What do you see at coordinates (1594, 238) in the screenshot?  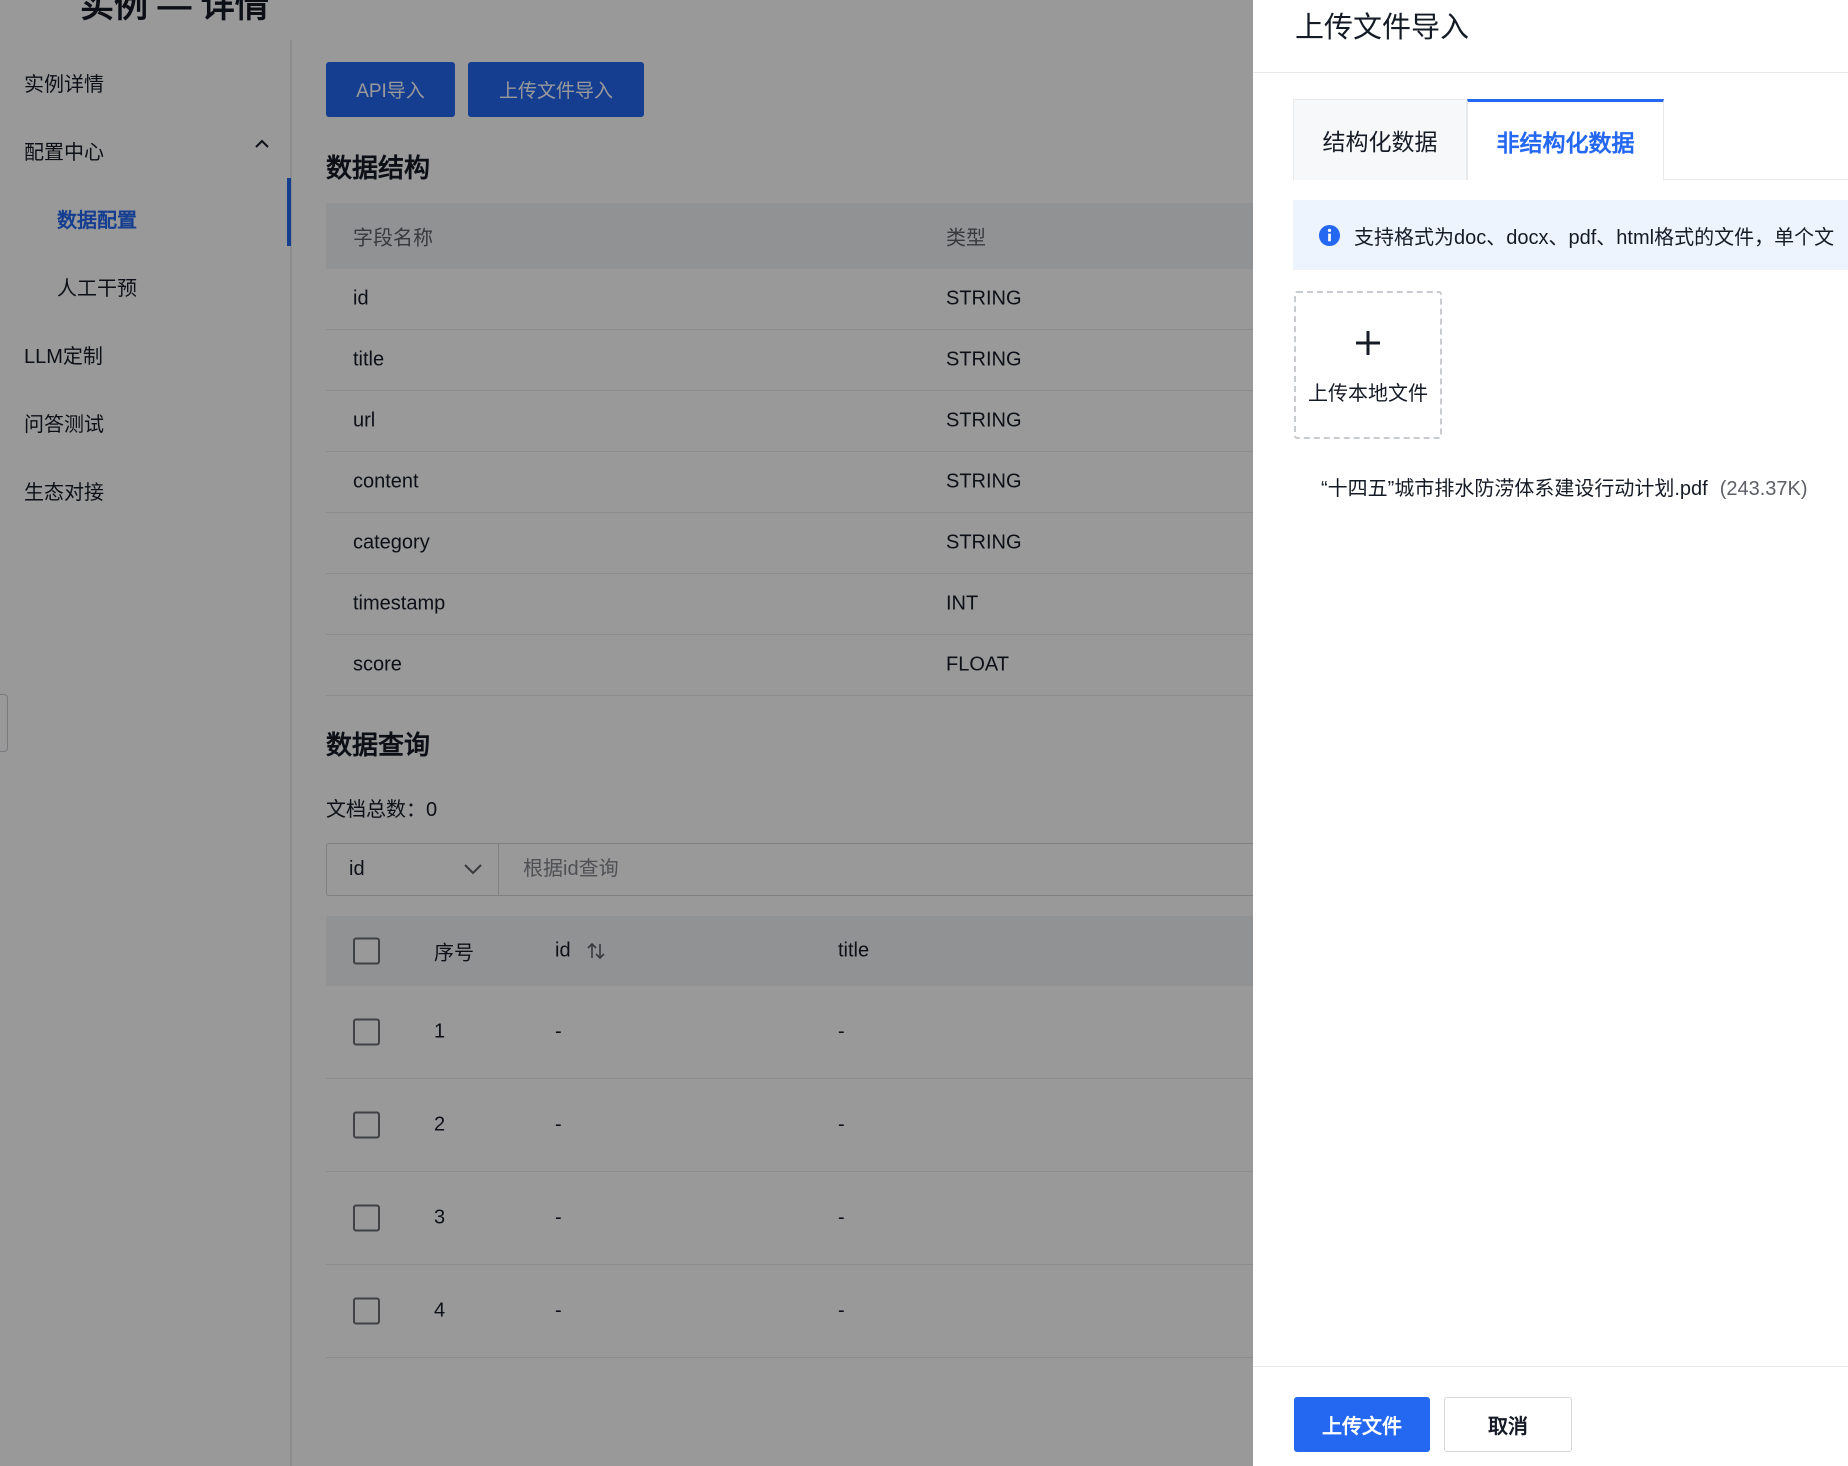 I see `info-text: 支持格式为doc、docx、pdf、html格式的文件，单个文` at bounding box center [1594, 238].